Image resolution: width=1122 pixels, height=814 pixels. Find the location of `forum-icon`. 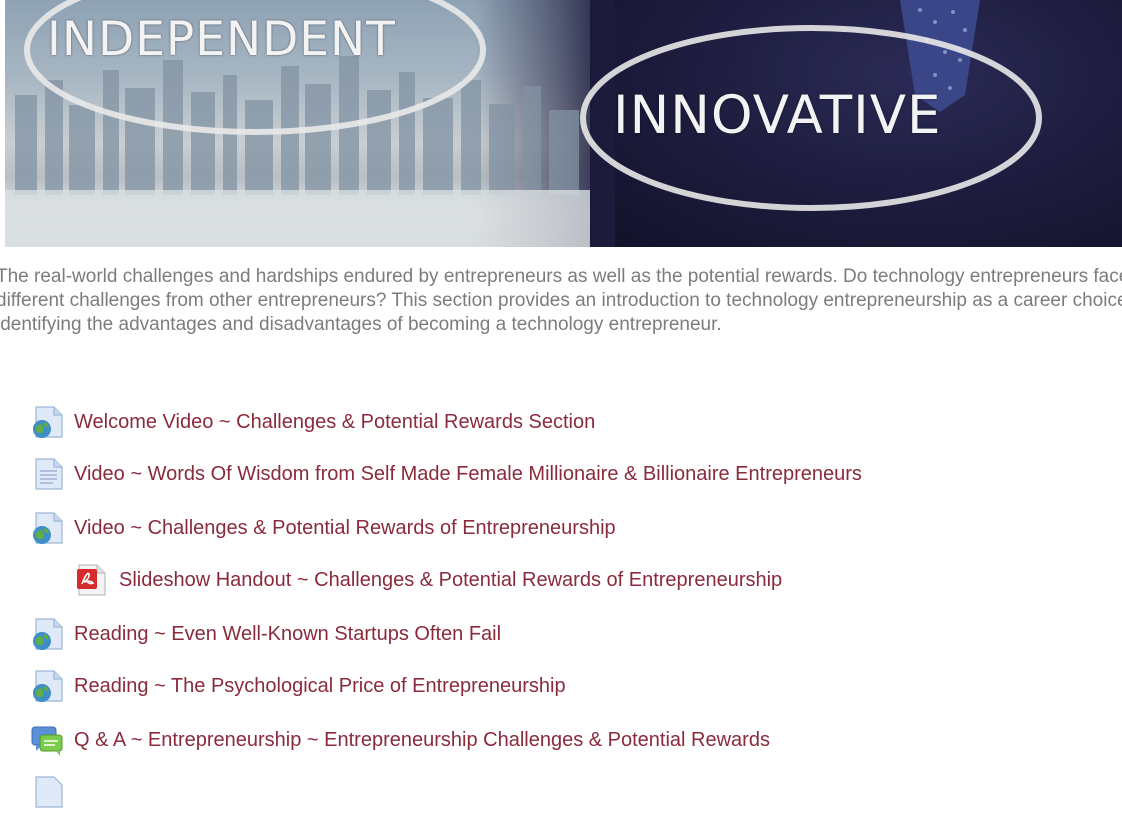

forum-icon is located at coordinates (47, 740).